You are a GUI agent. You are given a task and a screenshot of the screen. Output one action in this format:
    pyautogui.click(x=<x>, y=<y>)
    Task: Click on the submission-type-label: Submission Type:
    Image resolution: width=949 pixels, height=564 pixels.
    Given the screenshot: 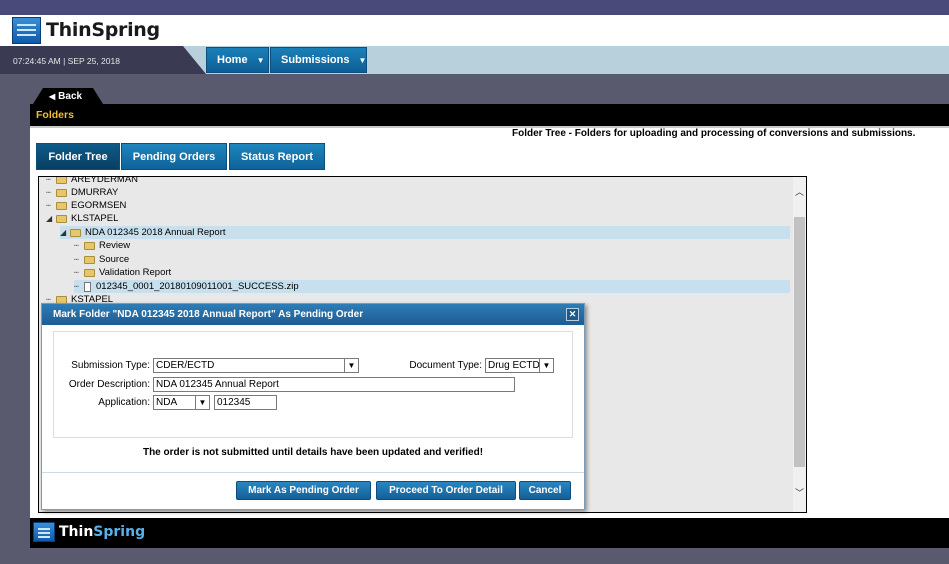 What is the action you would take?
    pyautogui.click(x=110, y=365)
    